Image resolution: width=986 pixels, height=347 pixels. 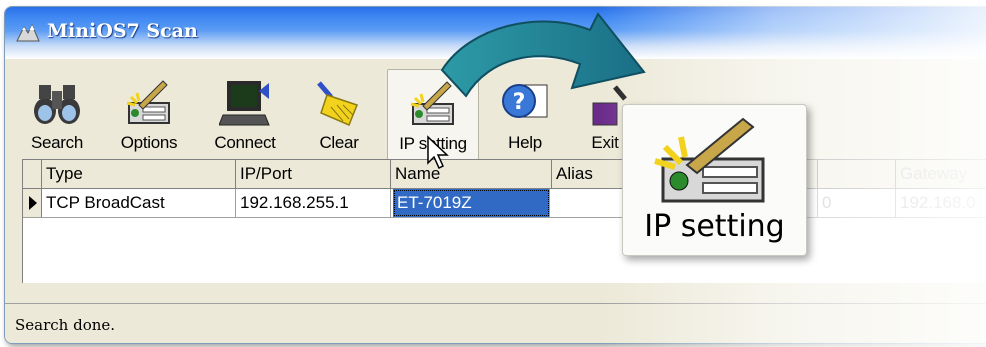 What do you see at coordinates (28, 32) in the screenshot?
I see `app-icon` at bounding box center [28, 32].